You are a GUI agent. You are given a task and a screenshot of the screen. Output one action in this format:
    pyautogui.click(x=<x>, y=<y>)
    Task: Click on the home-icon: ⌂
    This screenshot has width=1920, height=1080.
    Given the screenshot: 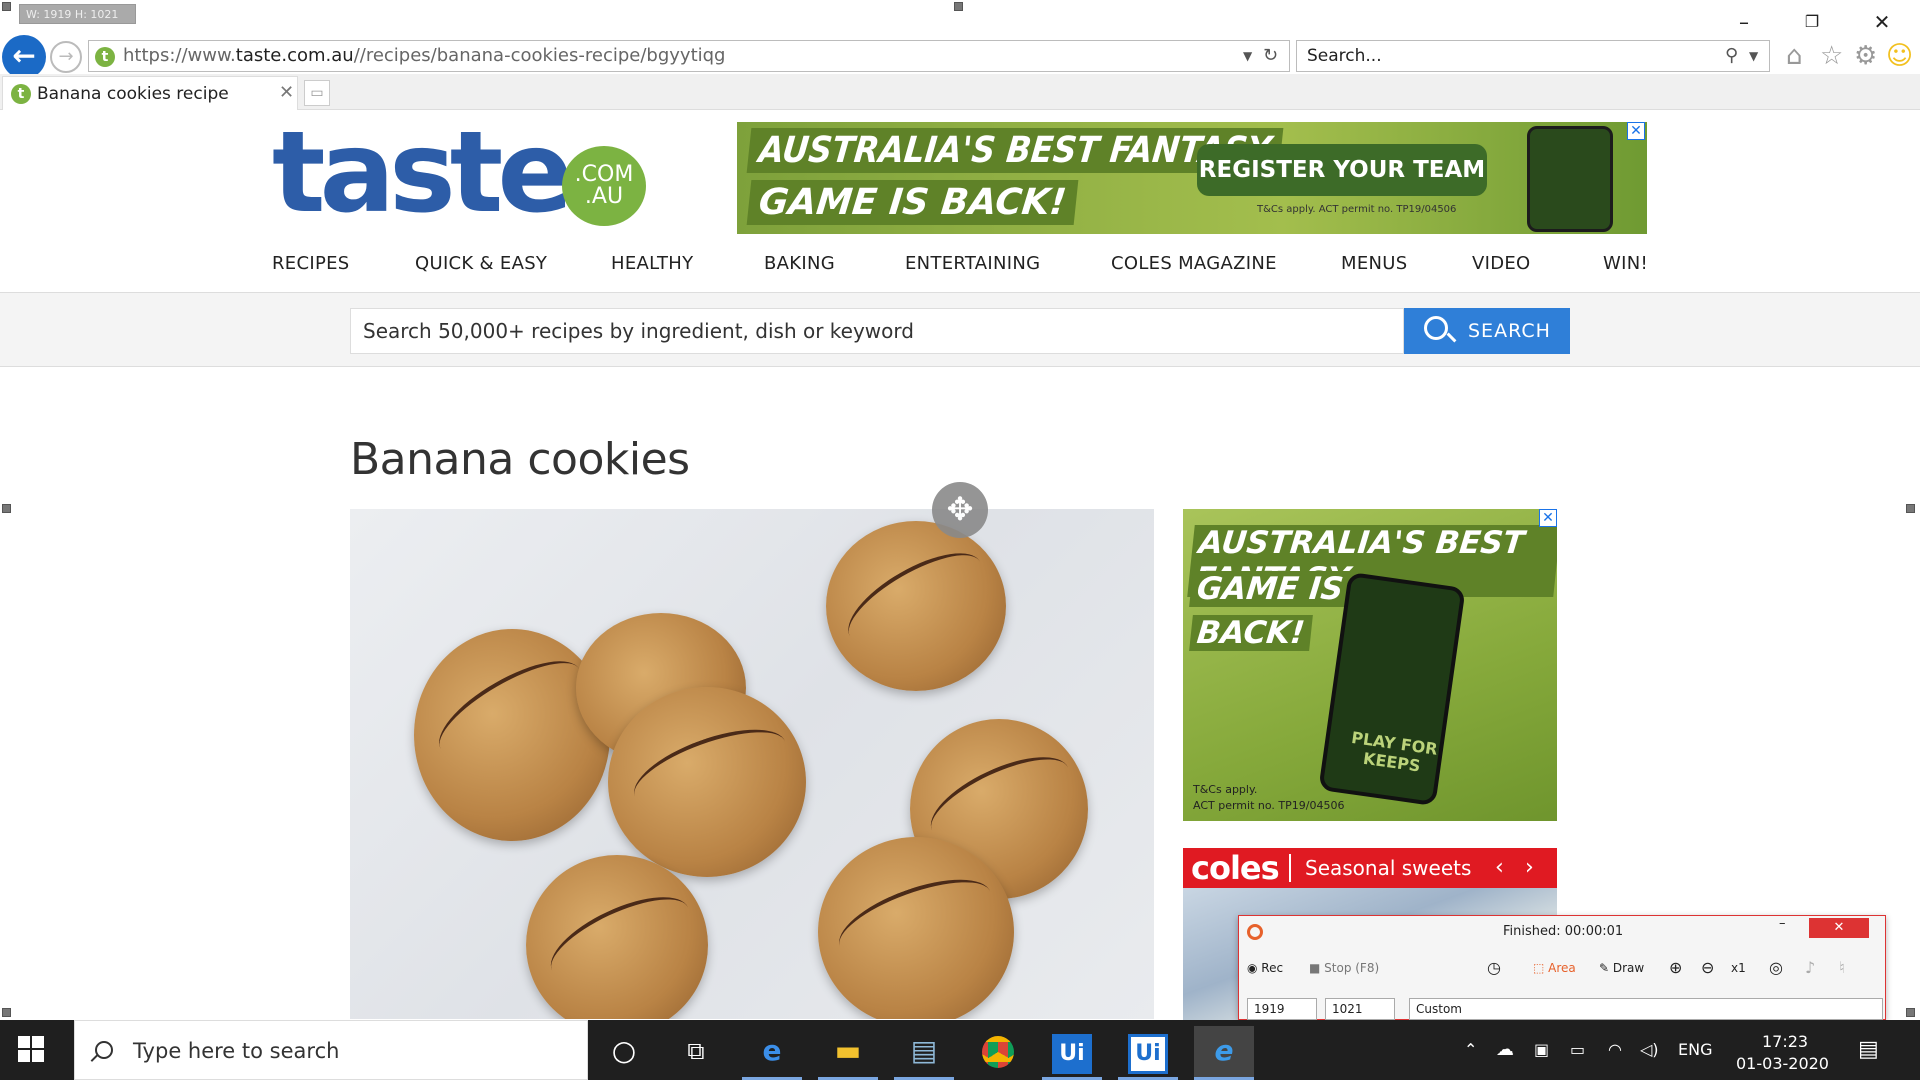 What is the action you would take?
    pyautogui.click(x=1794, y=56)
    